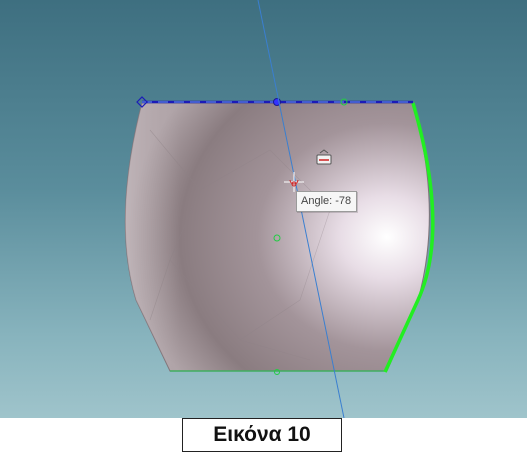 This screenshot has width=527, height=455. What do you see at coordinates (327, 201) in the screenshot?
I see `angle-tooltip: Angle: -78` at bounding box center [327, 201].